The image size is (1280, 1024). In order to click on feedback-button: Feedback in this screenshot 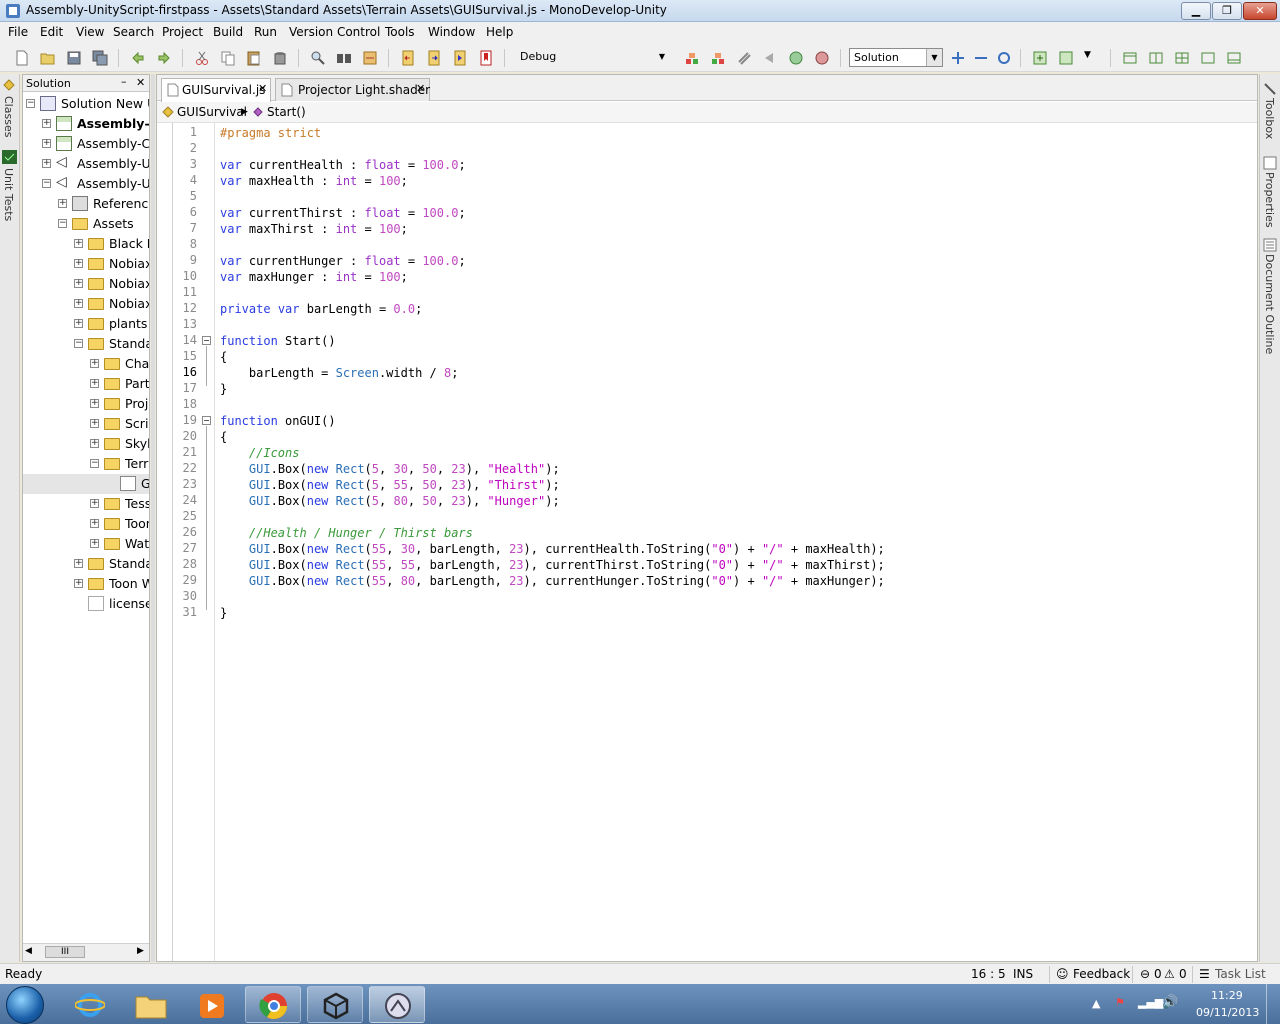, I will do `click(1101, 974)`.